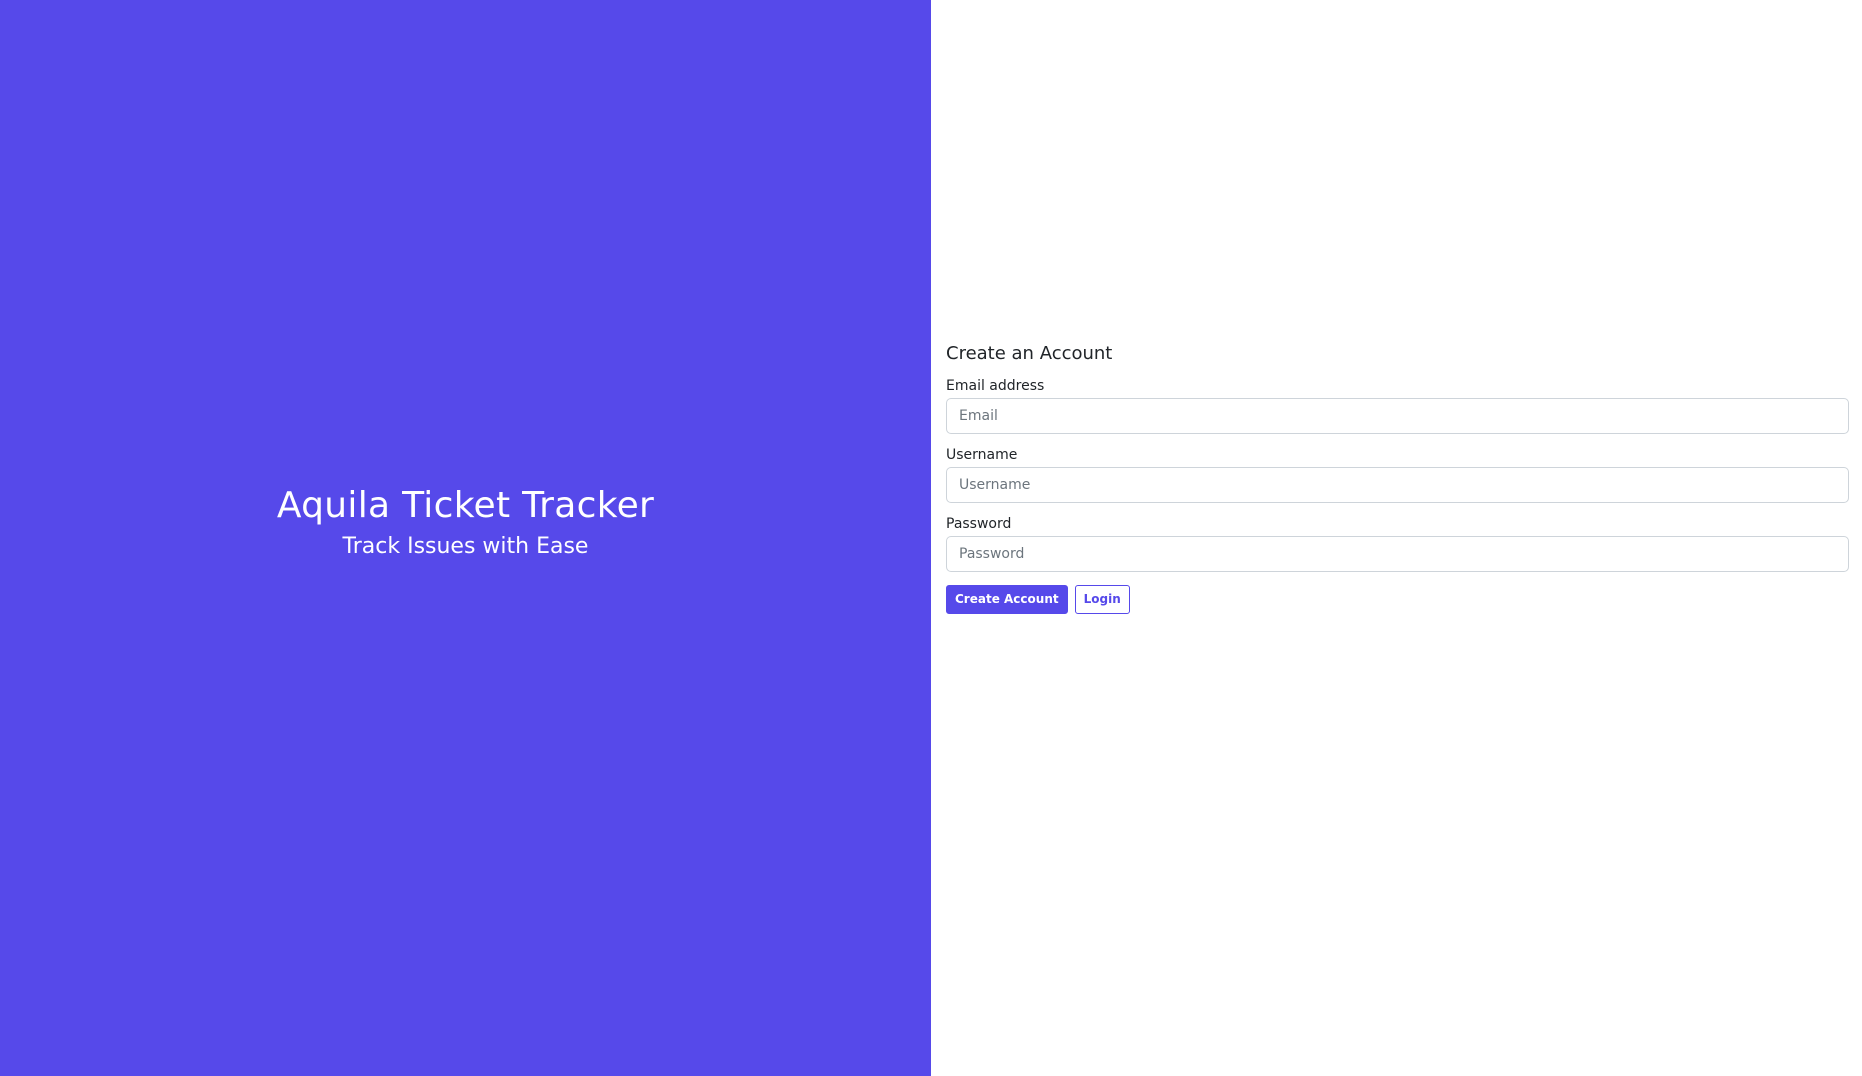 This screenshot has height=1076, width=1862. Describe the element at coordinates (465, 506) in the screenshot. I see `app-title: Aquila Ticket Tracker` at that location.